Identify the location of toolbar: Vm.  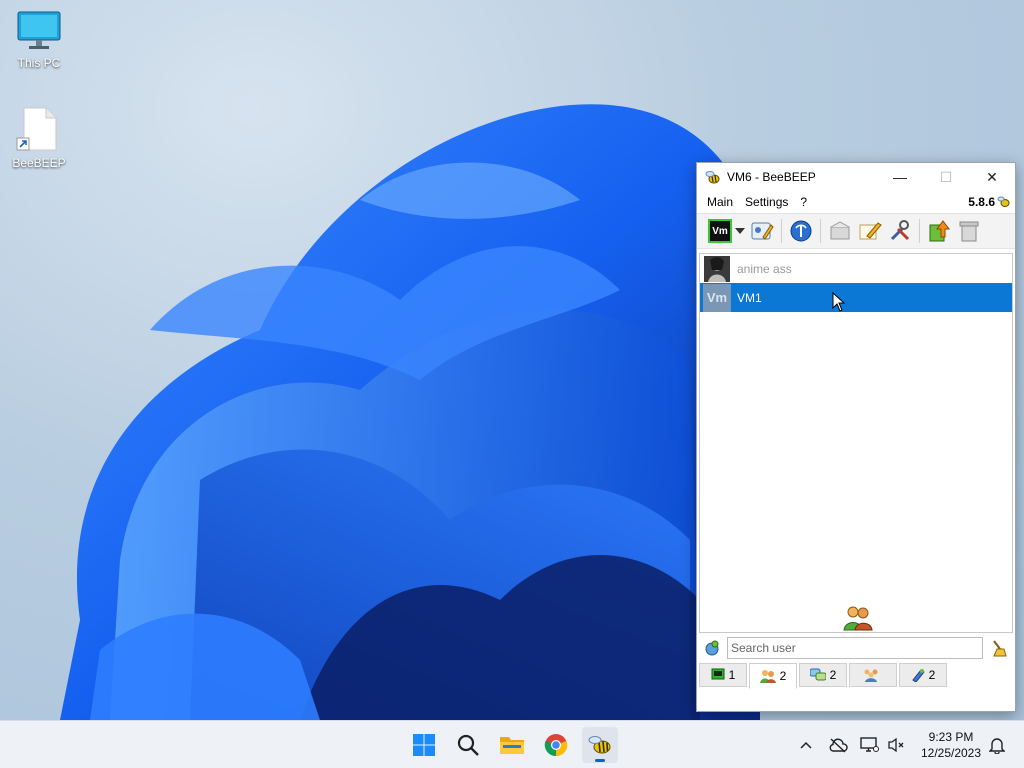
(856, 231).